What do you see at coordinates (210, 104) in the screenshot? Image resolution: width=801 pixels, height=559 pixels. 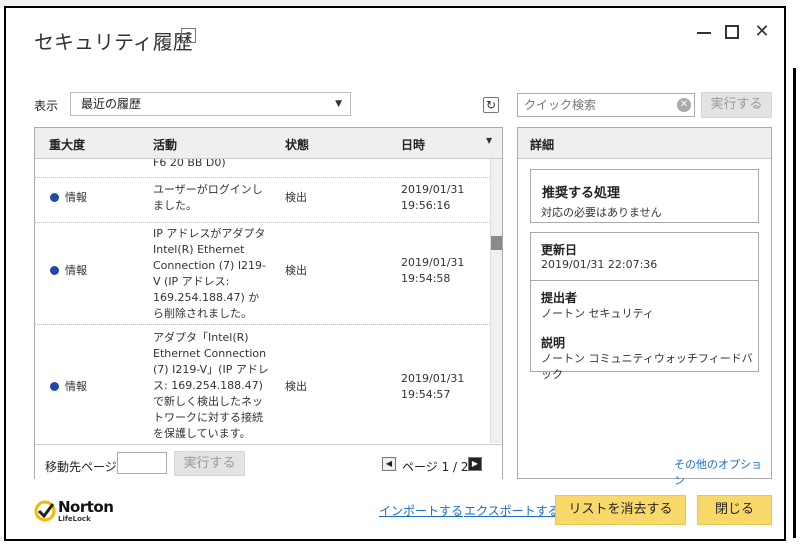 I see `history-filter-select: 最近の履歴 ▼` at bounding box center [210, 104].